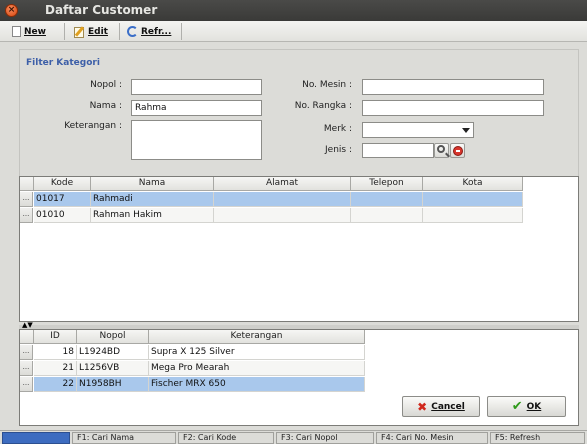 The height and width of the screenshot is (444, 587). What do you see at coordinates (62, 184) in the screenshot?
I see `column-header: Kode` at bounding box center [62, 184].